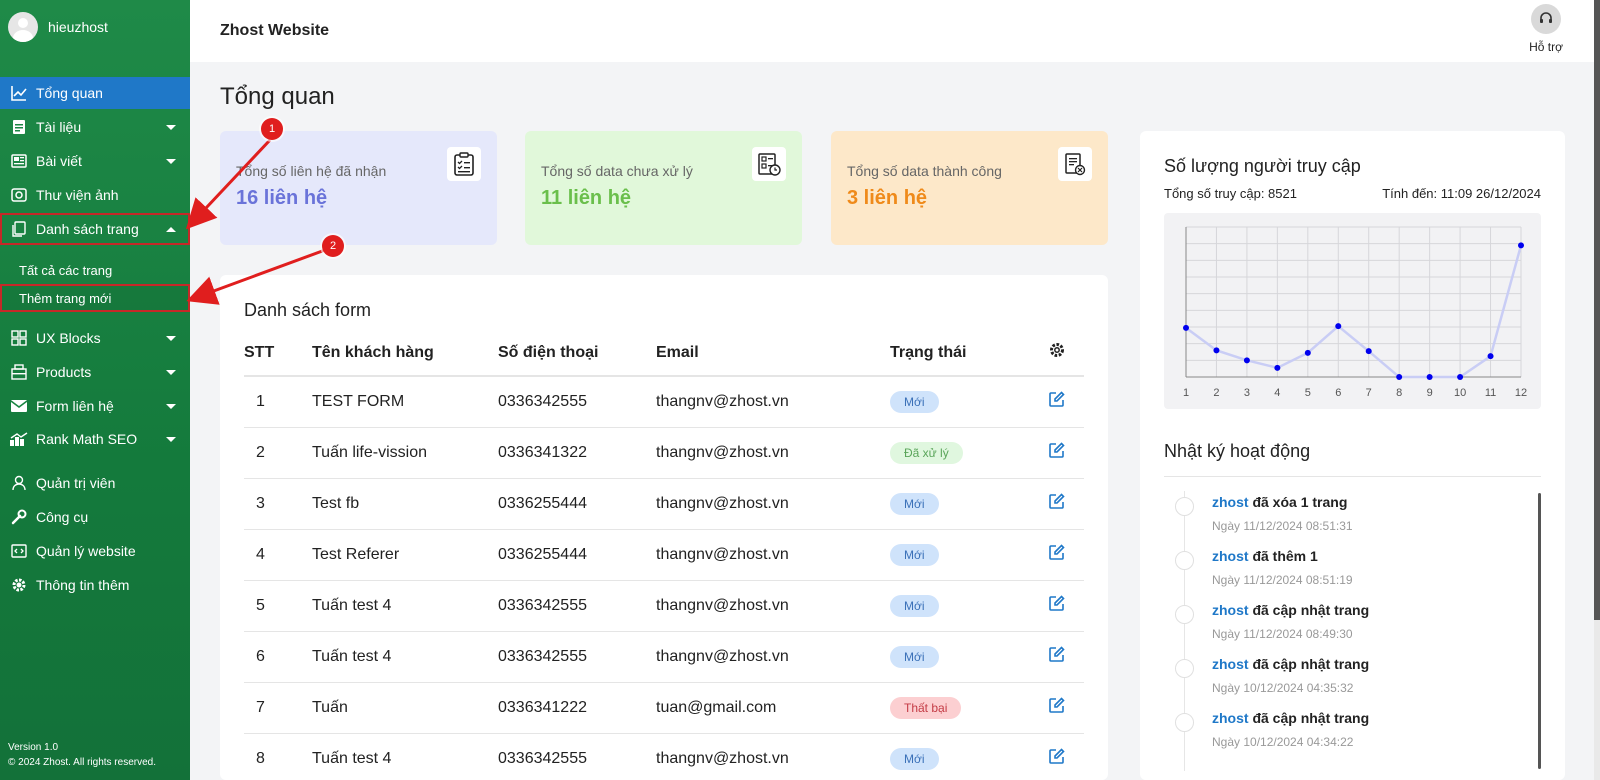 This screenshot has height=780, width=1600. Describe the element at coordinates (95, 195) in the screenshot. I see `sidebar-item-gallery: Thư viện ảnh` at that location.